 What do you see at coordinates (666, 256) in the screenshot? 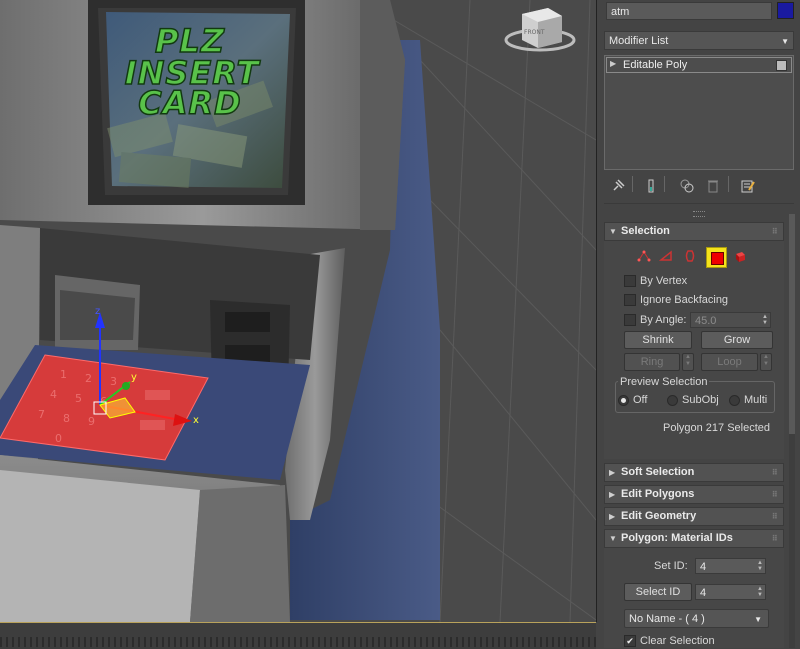
I see `edge-mode-icon` at bounding box center [666, 256].